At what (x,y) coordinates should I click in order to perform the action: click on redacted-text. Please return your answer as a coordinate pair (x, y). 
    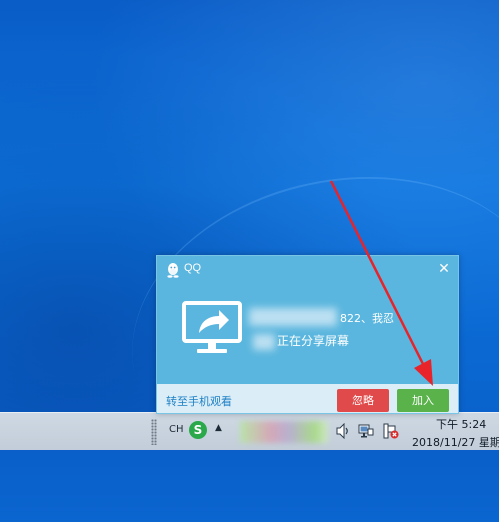
    Looking at the image, I should click on (264, 342).